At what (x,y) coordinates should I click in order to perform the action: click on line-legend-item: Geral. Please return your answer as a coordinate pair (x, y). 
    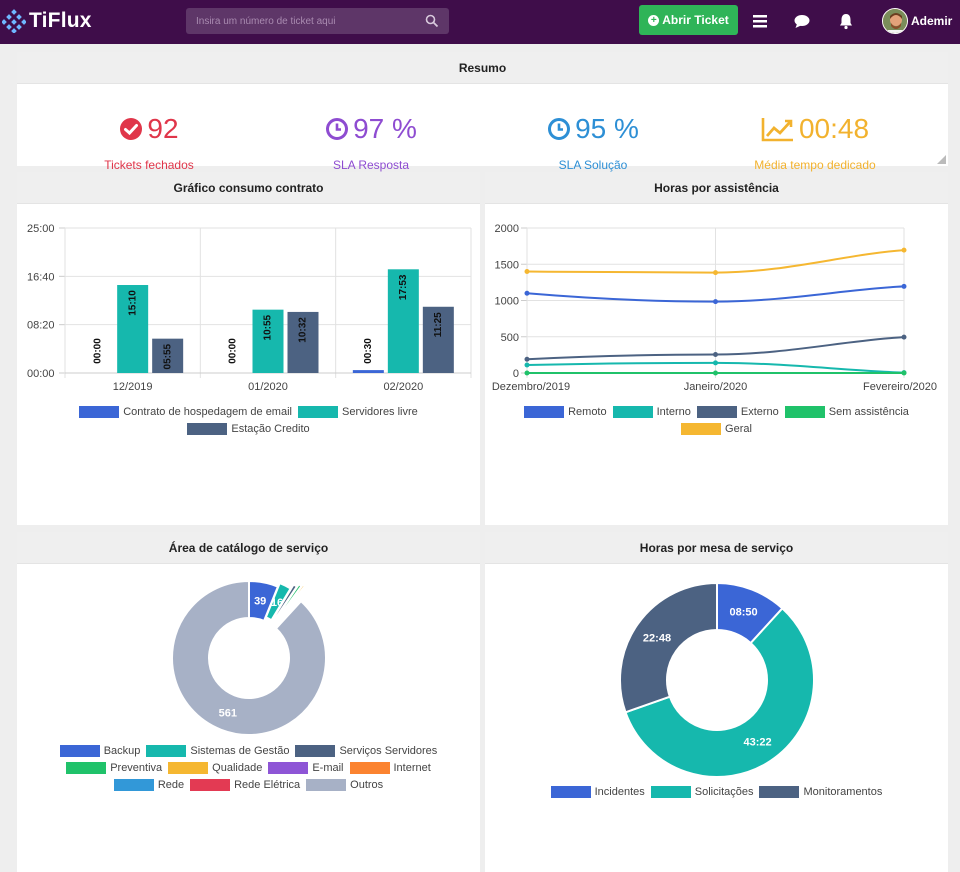
    Looking at the image, I should click on (716, 429).